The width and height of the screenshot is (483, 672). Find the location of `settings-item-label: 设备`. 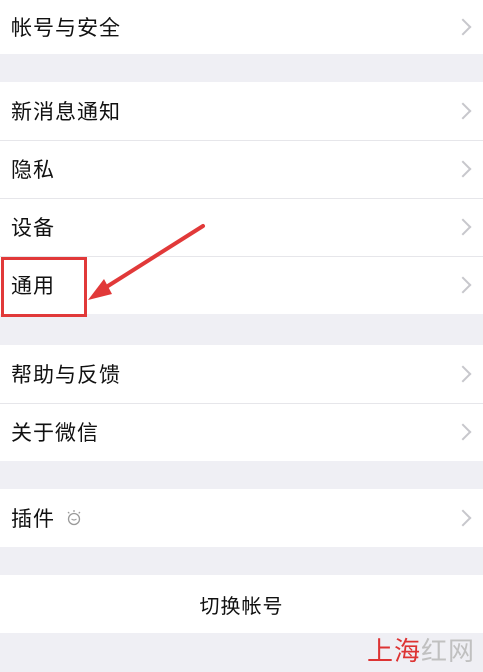

settings-item-label: 设备 is located at coordinates (33, 228).